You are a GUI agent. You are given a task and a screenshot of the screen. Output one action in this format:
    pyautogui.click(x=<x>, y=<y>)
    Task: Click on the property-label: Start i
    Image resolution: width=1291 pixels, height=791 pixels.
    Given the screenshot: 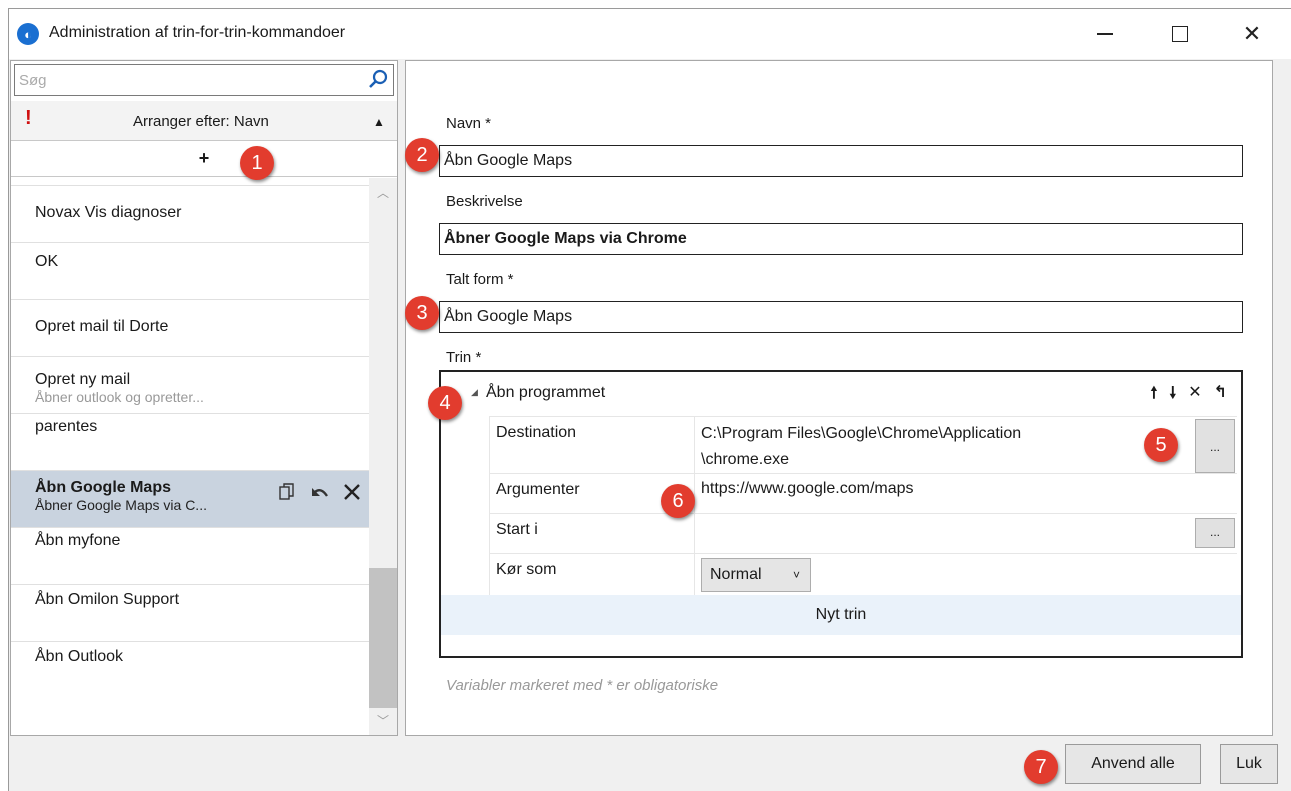 What is the action you would take?
    pyautogui.click(x=592, y=533)
    